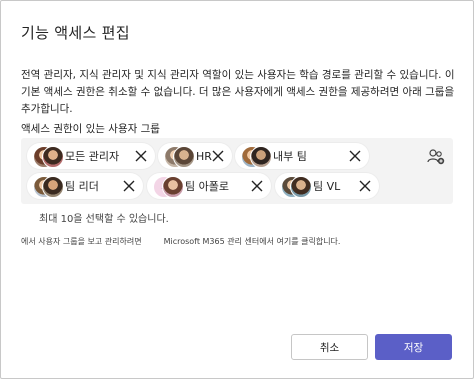 This screenshot has width=474, height=379. I want to click on group-section-label: 액세스 권한이 있는 사용자 그룹, so click(90, 129).